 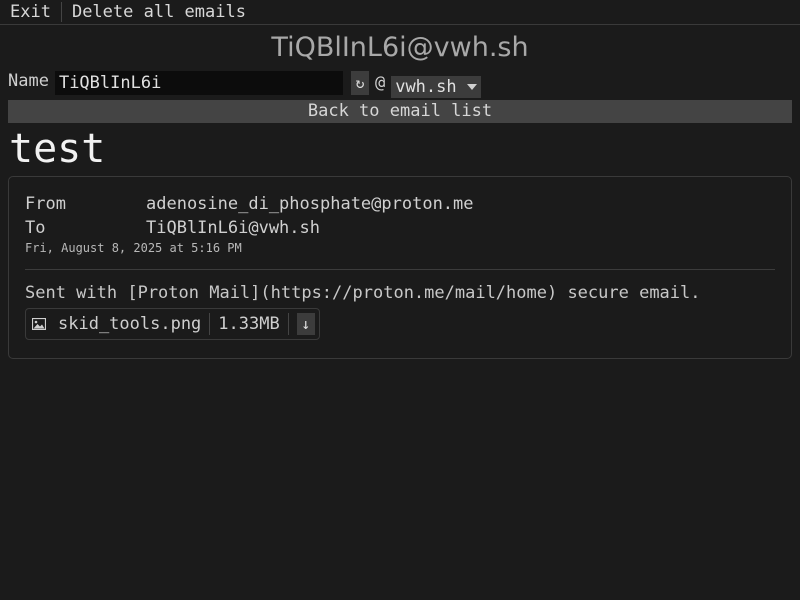 I want to click on name-label: Name, so click(x=28, y=81).